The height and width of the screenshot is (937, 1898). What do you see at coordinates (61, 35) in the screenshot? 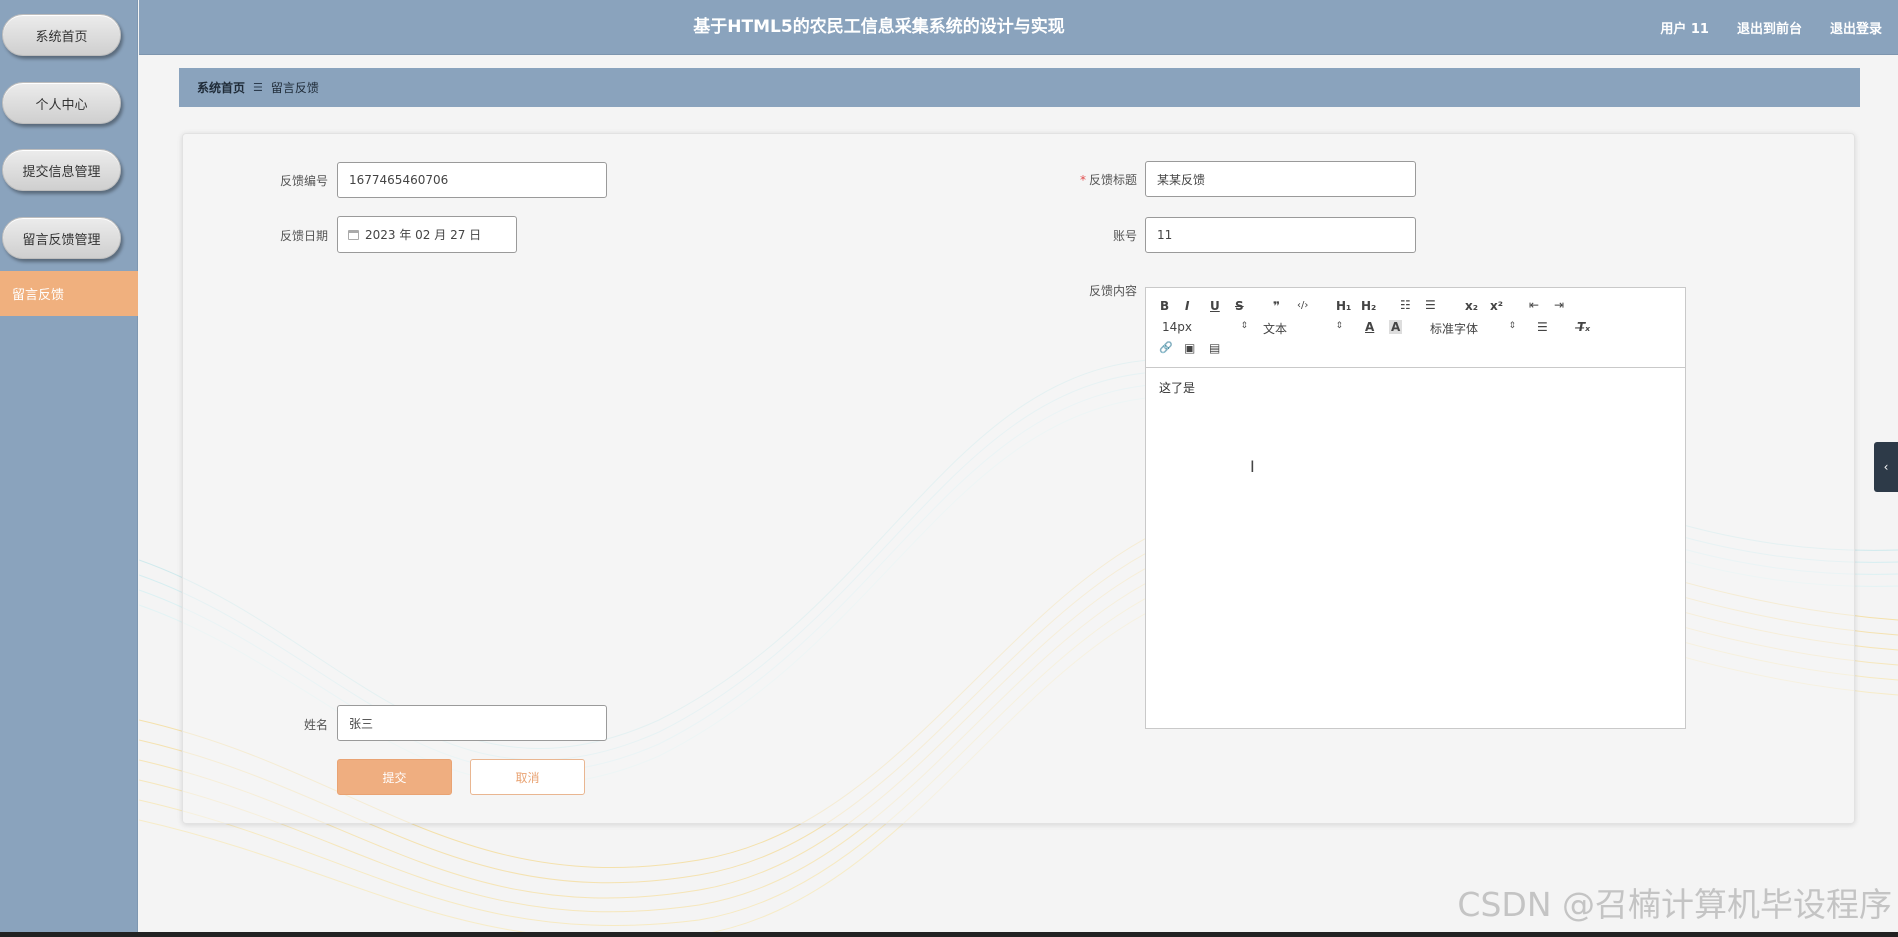
I see `sidebar-item-home: 系统首页` at bounding box center [61, 35].